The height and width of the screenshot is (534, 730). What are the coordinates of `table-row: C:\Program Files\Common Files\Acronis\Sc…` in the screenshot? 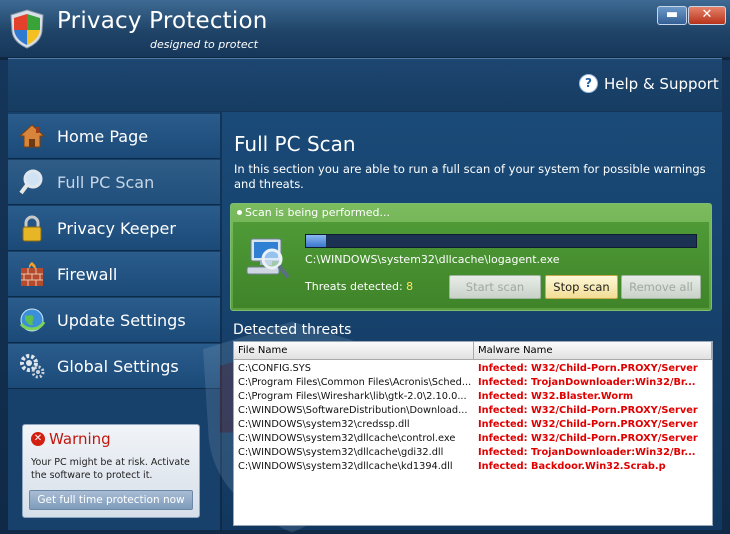 It's located at (473, 383).